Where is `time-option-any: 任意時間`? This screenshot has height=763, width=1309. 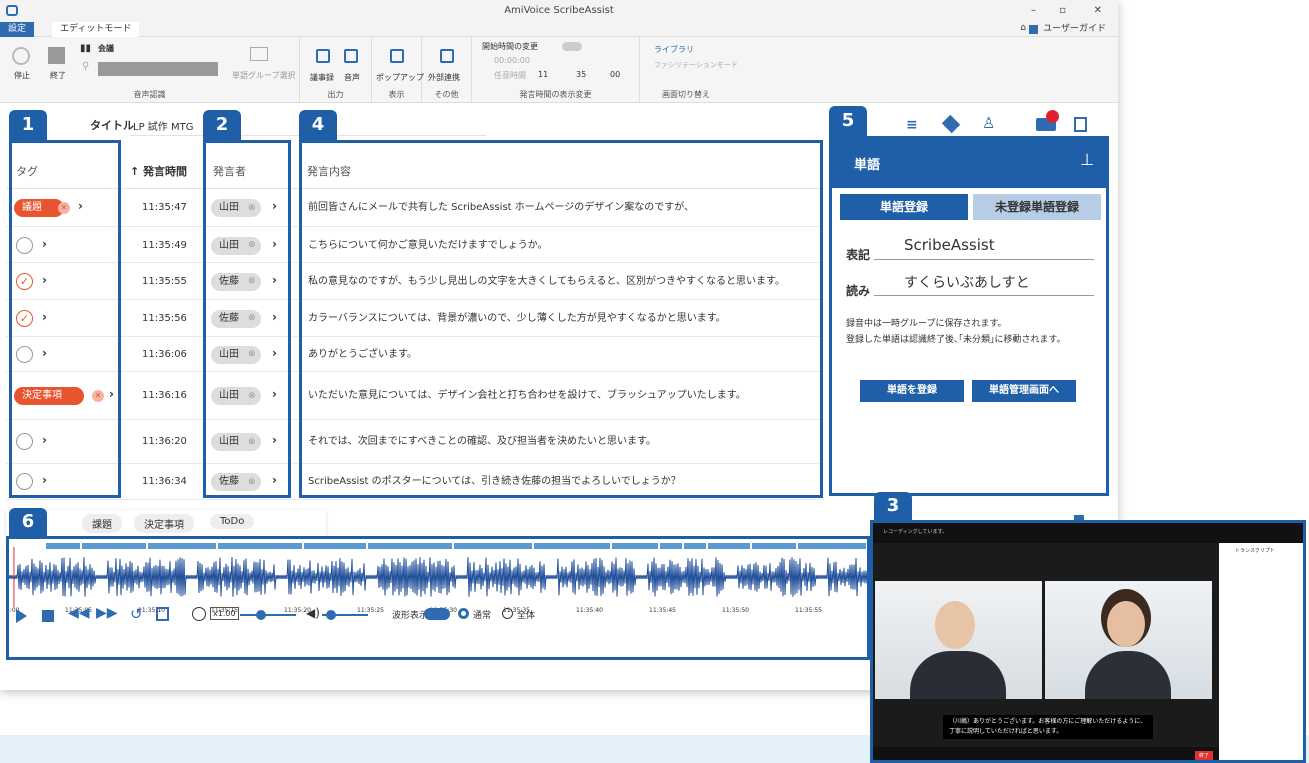 time-option-any: 任意時間 is located at coordinates (510, 75).